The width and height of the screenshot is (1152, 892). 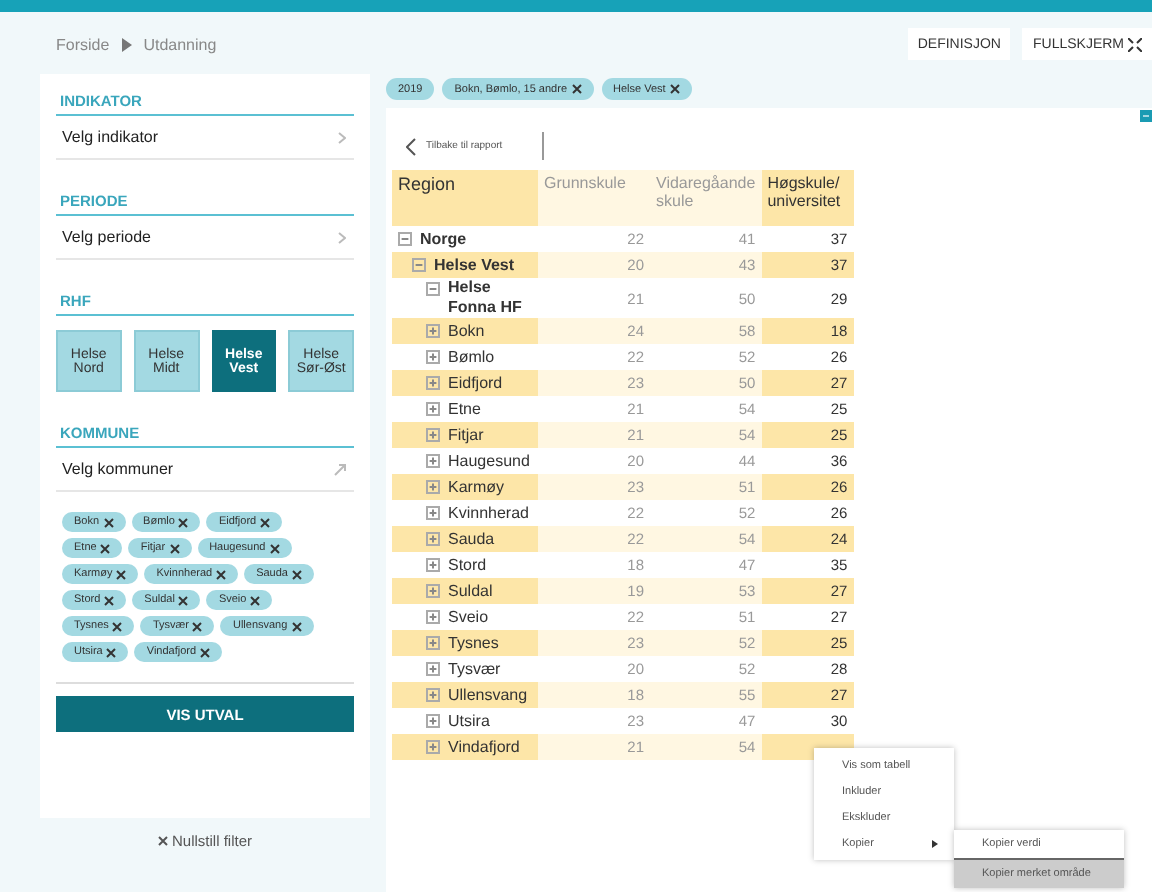 I want to click on row-label: Sauda, so click(x=471, y=539).